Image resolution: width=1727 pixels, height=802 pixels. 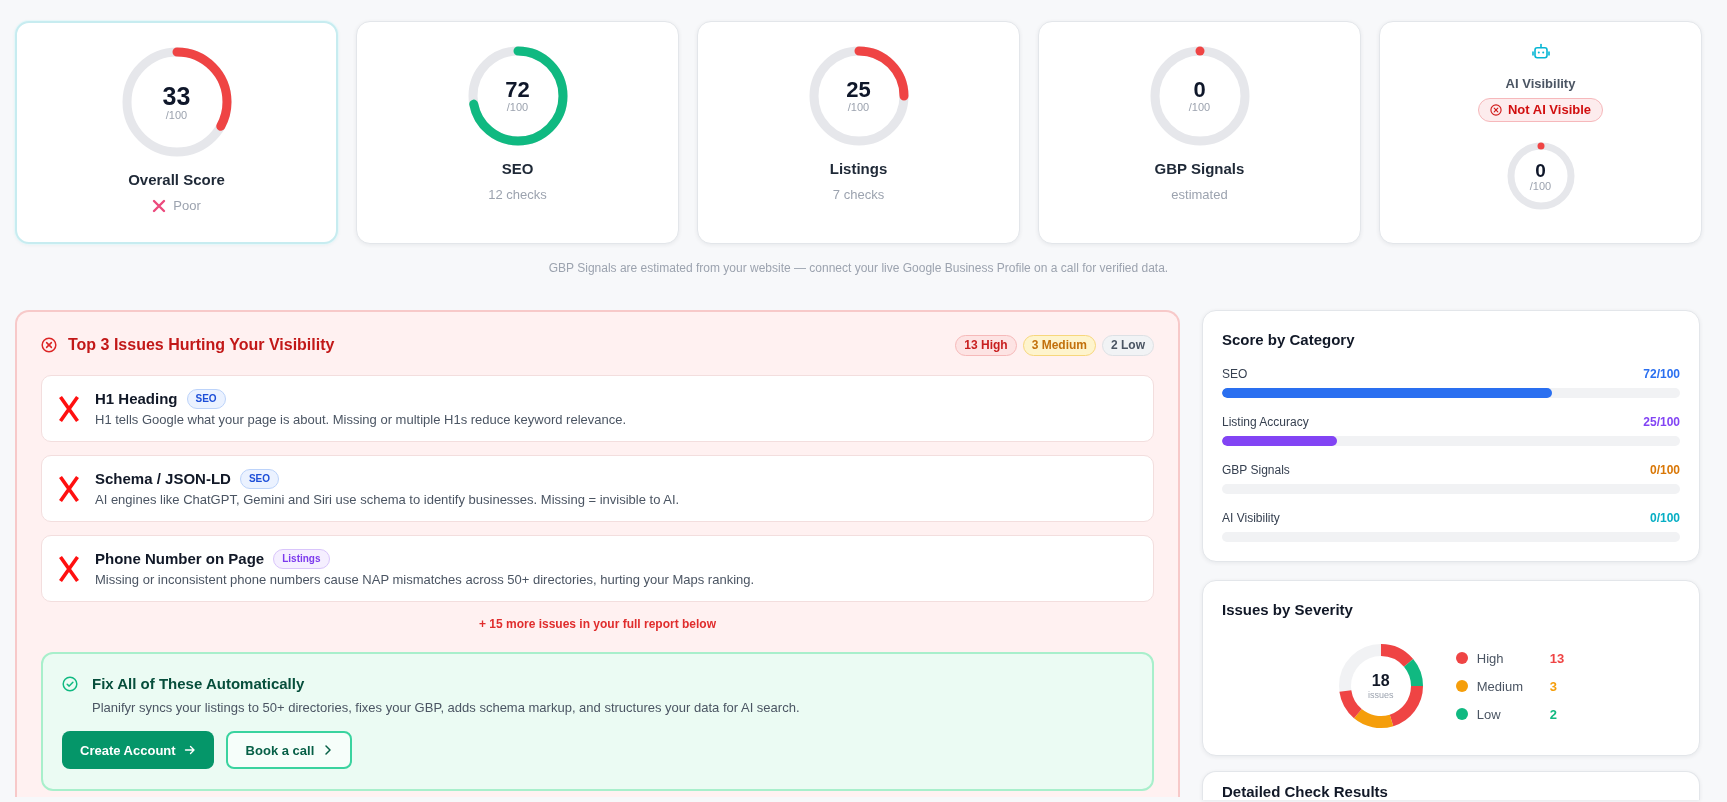 What do you see at coordinates (136, 399) in the screenshot?
I see `issue-title: H1 Heading` at bounding box center [136, 399].